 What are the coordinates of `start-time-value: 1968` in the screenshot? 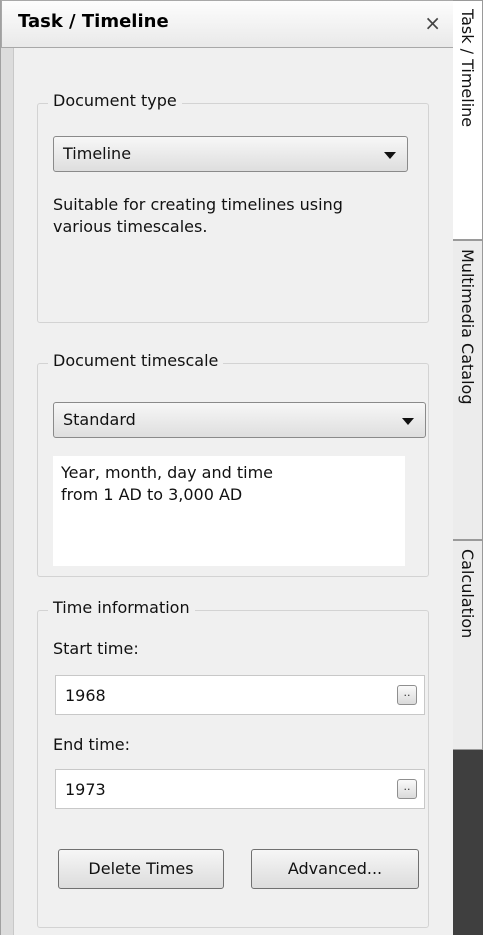 It's located at (85, 695).